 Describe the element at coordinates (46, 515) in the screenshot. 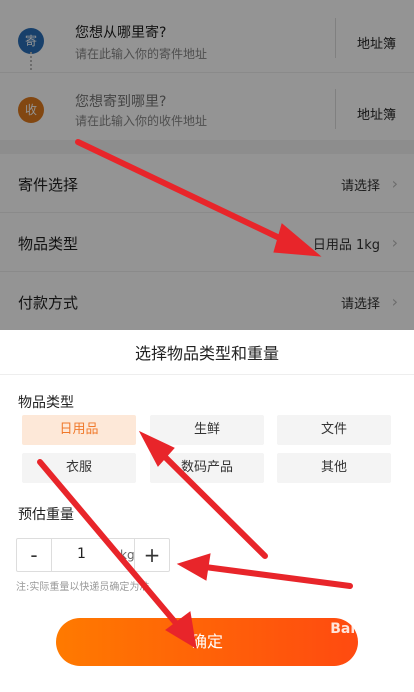

I see `weight-label: 预估重量` at that location.